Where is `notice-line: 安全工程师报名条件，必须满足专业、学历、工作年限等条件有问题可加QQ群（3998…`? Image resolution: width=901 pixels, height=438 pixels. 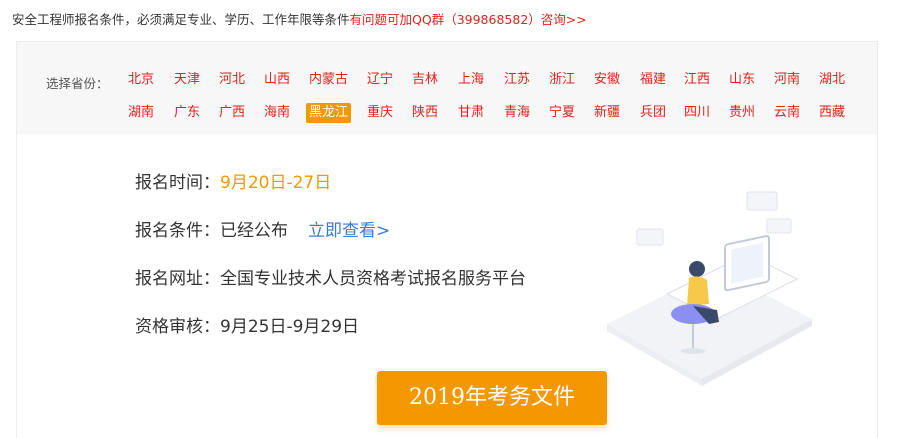 notice-line: 安全工程师报名条件，必须满足专业、学历、工作年限等条件有问题可加QQ群（3998… is located at coordinates (299, 18).